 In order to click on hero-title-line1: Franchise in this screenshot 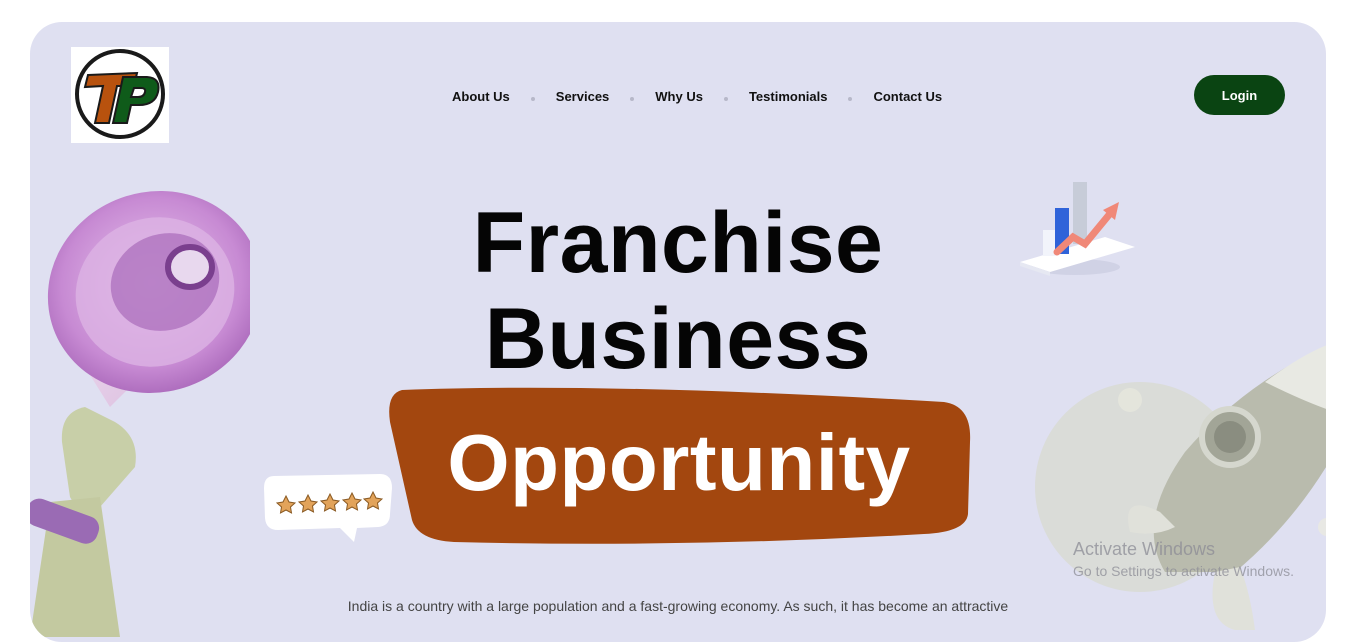, I will do `click(678, 243)`.